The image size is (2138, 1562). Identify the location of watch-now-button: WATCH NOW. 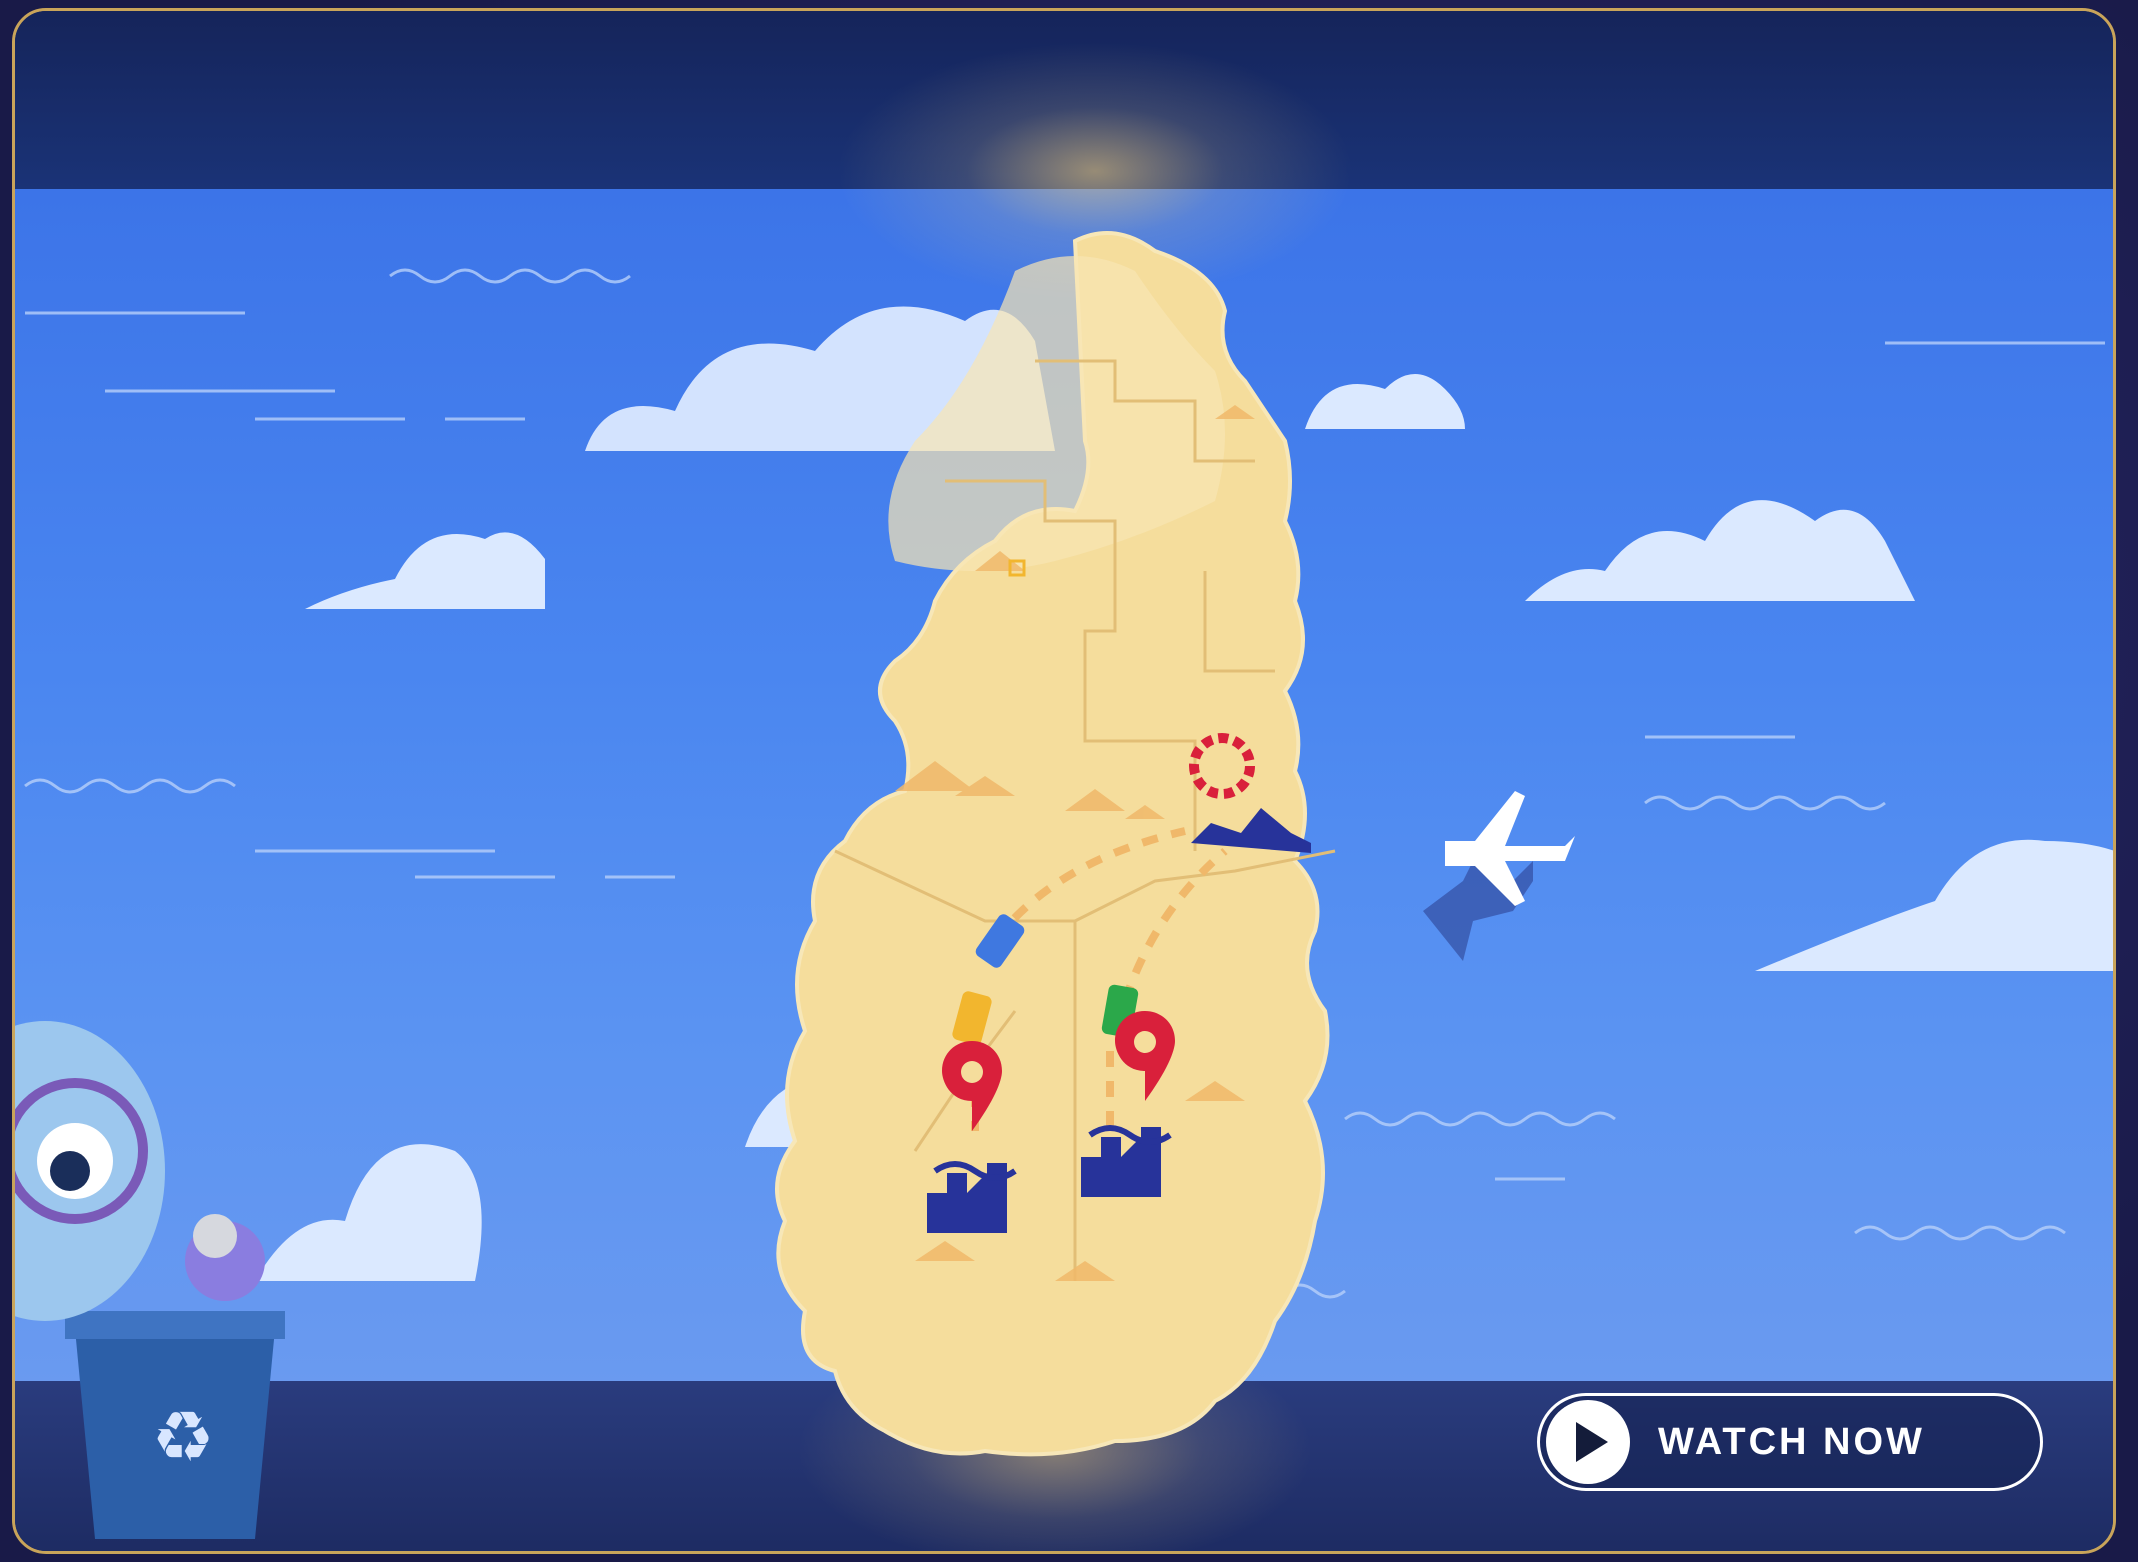
(1790, 1442).